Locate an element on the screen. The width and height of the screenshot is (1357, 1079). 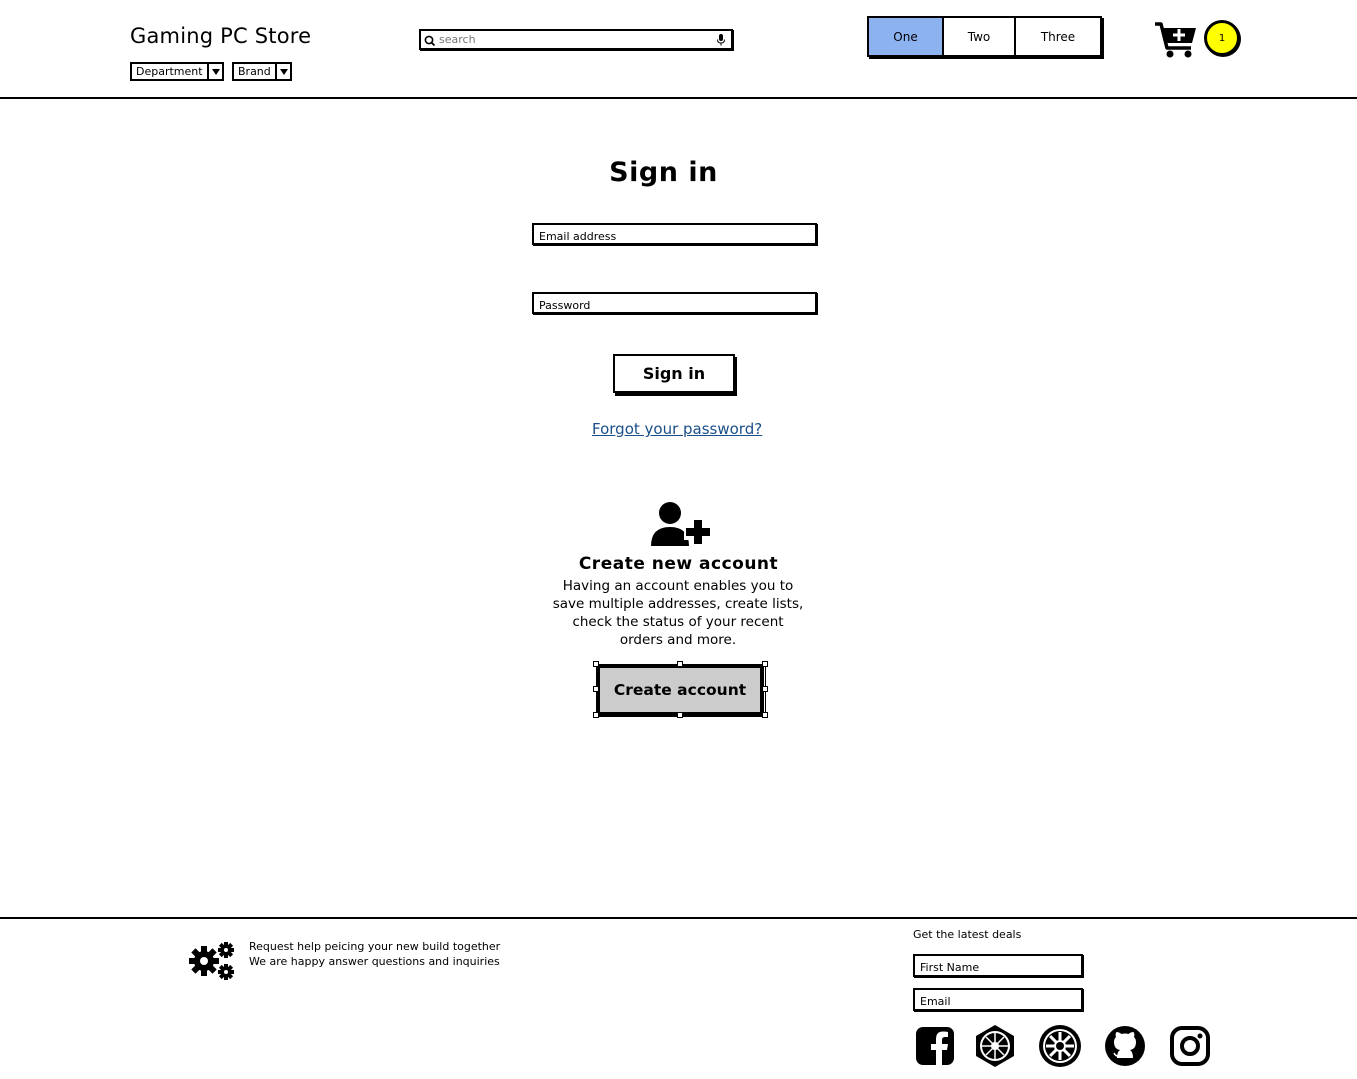
first-order-icon is located at coordinates (995, 1046).